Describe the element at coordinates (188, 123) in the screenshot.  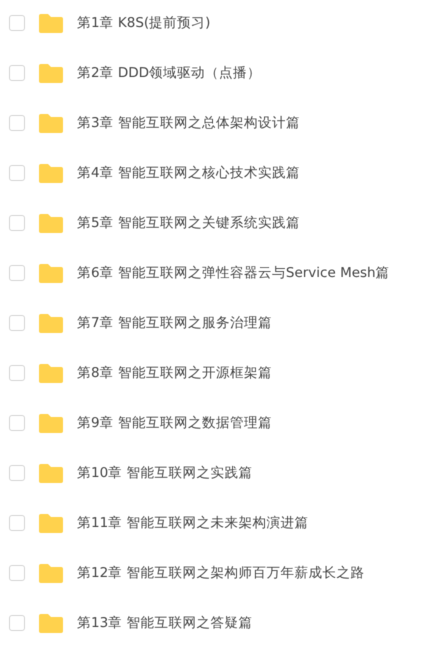
I see `folder-name: 第3章 智能互联网之总体架构设计篇` at that location.